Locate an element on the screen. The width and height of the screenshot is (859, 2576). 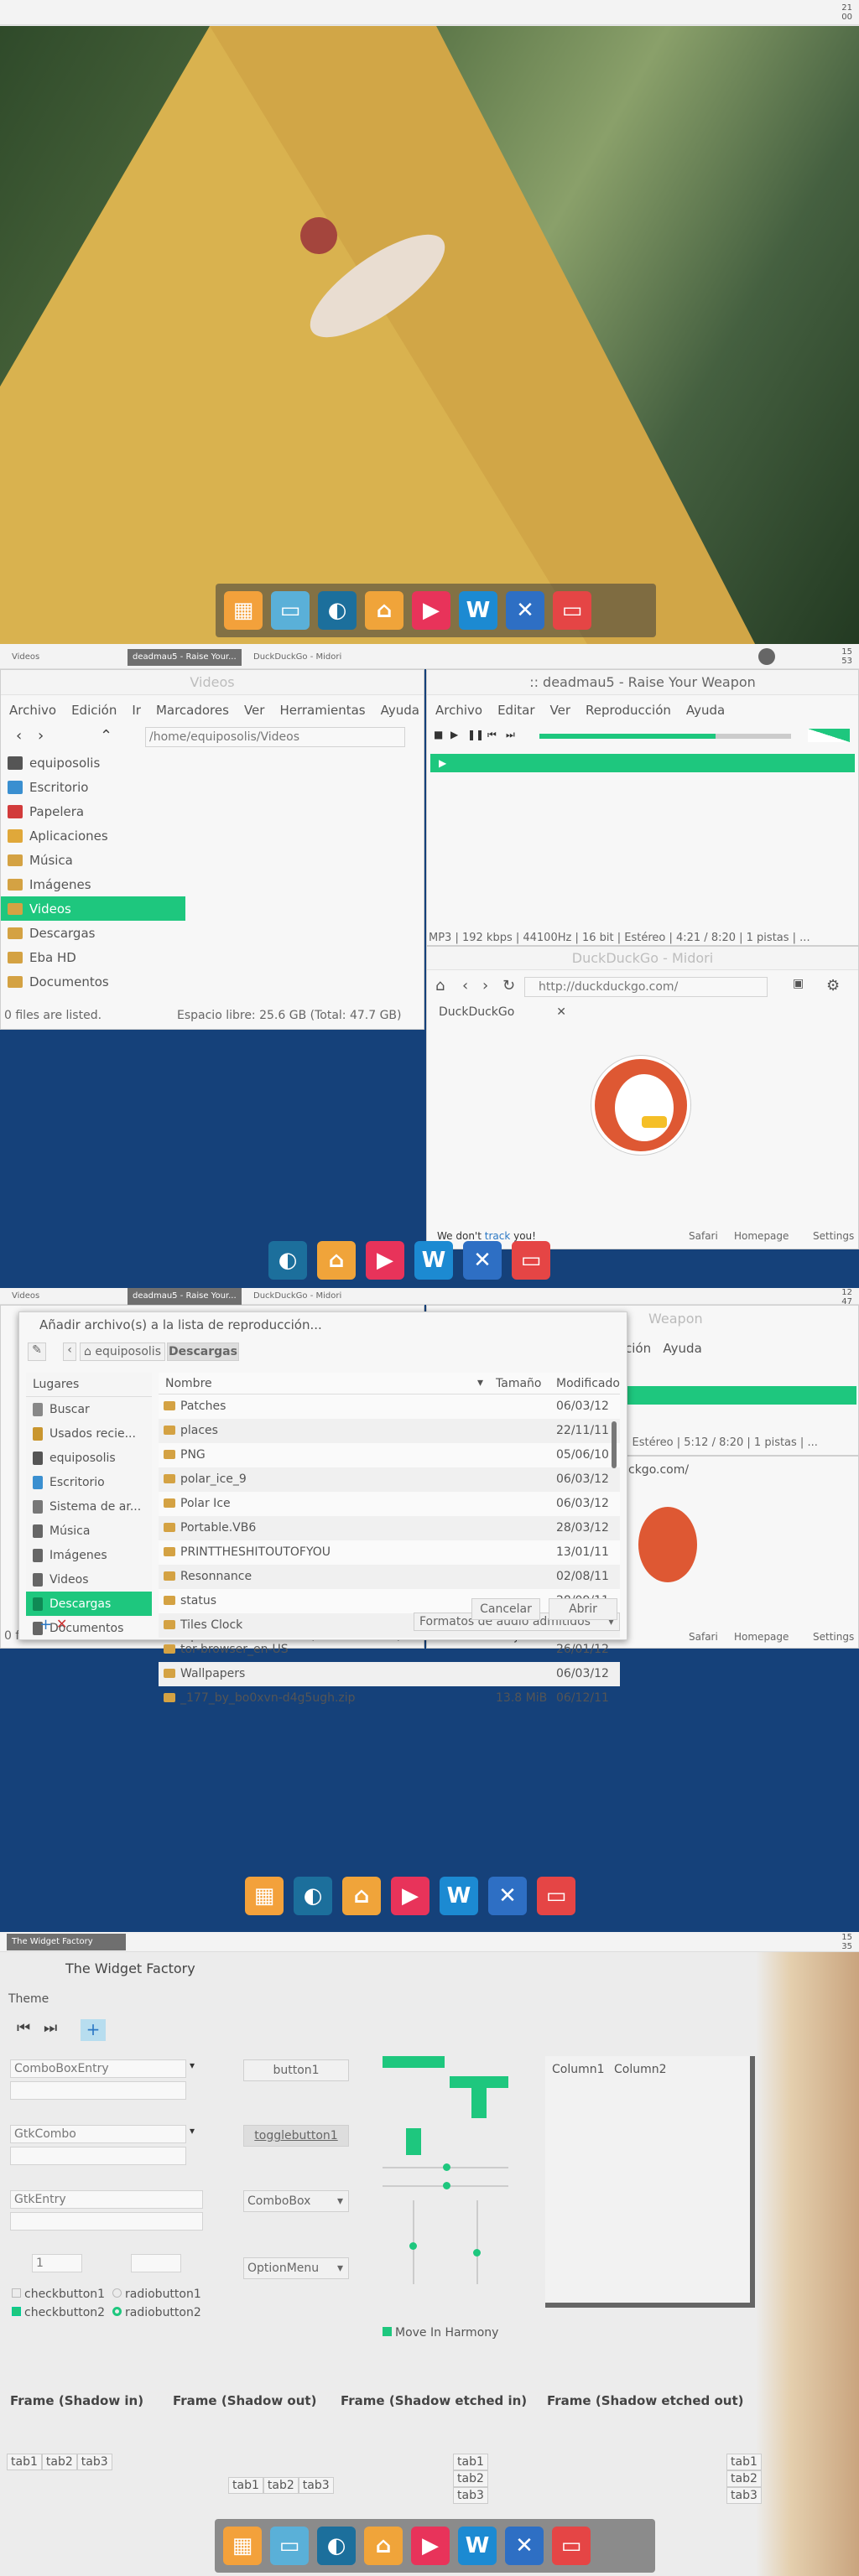
gtk-entry: GtkEntry is located at coordinates (106, 2199).